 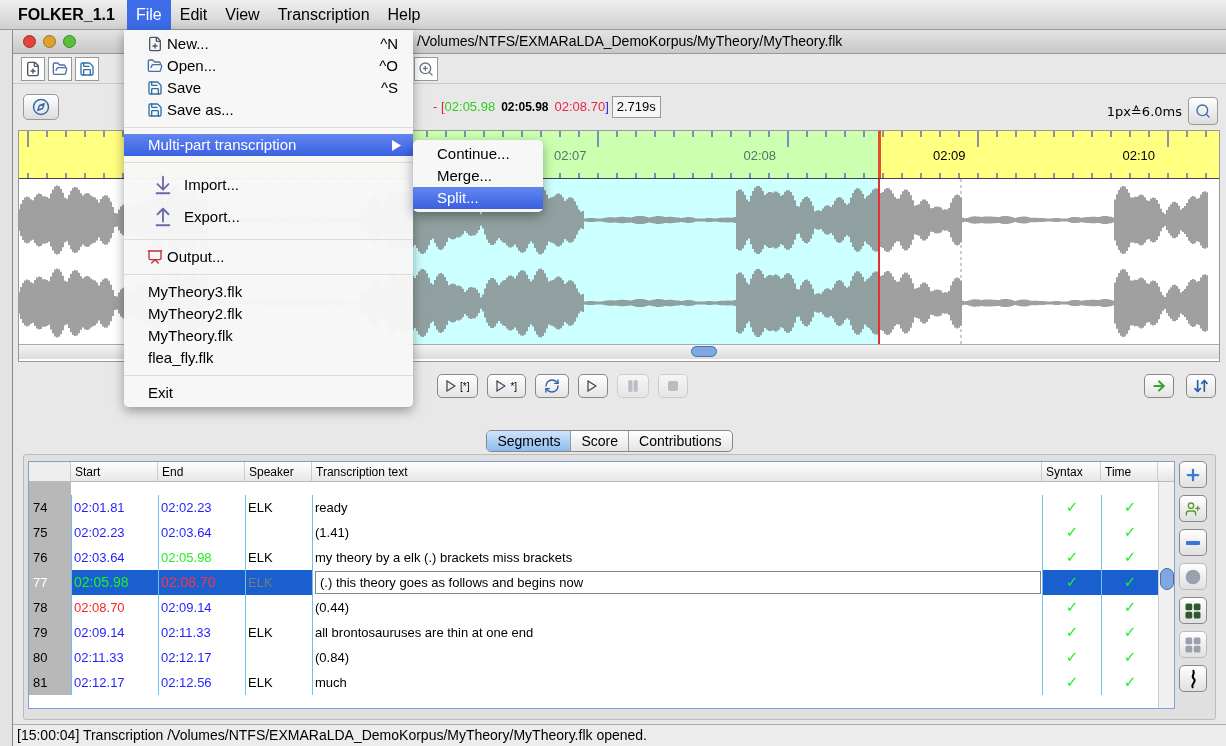 I want to click on selection-bracket: - [, so click(x=439, y=107).